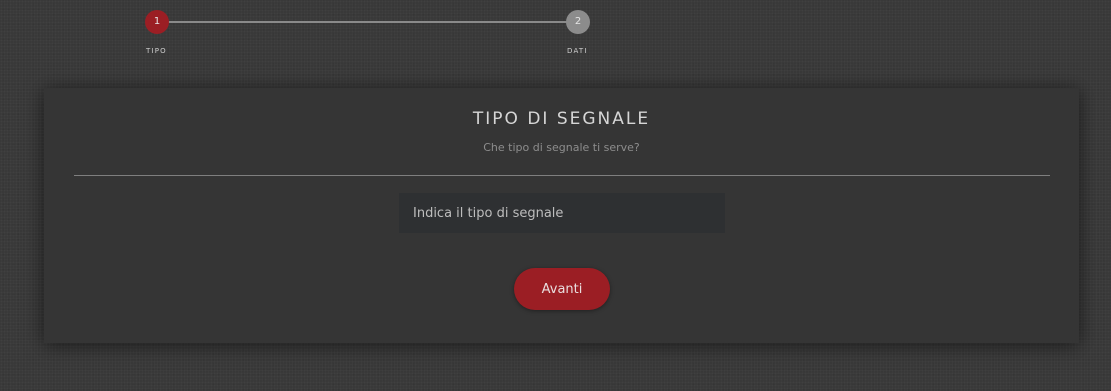 Image resolution: width=1111 pixels, height=391 pixels. I want to click on stepper-line, so click(367, 22).